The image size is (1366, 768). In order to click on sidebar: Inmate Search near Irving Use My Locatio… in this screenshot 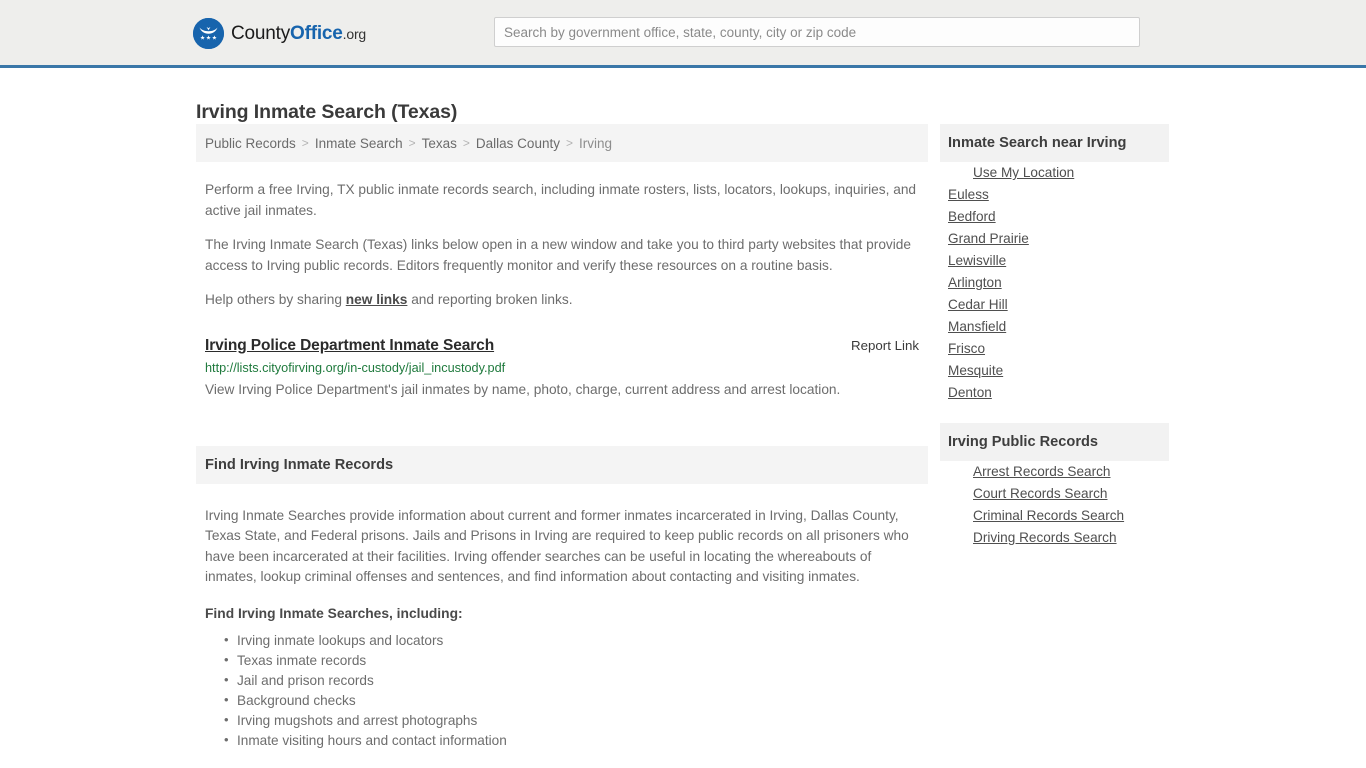, I will do `click(1054, 336)`.